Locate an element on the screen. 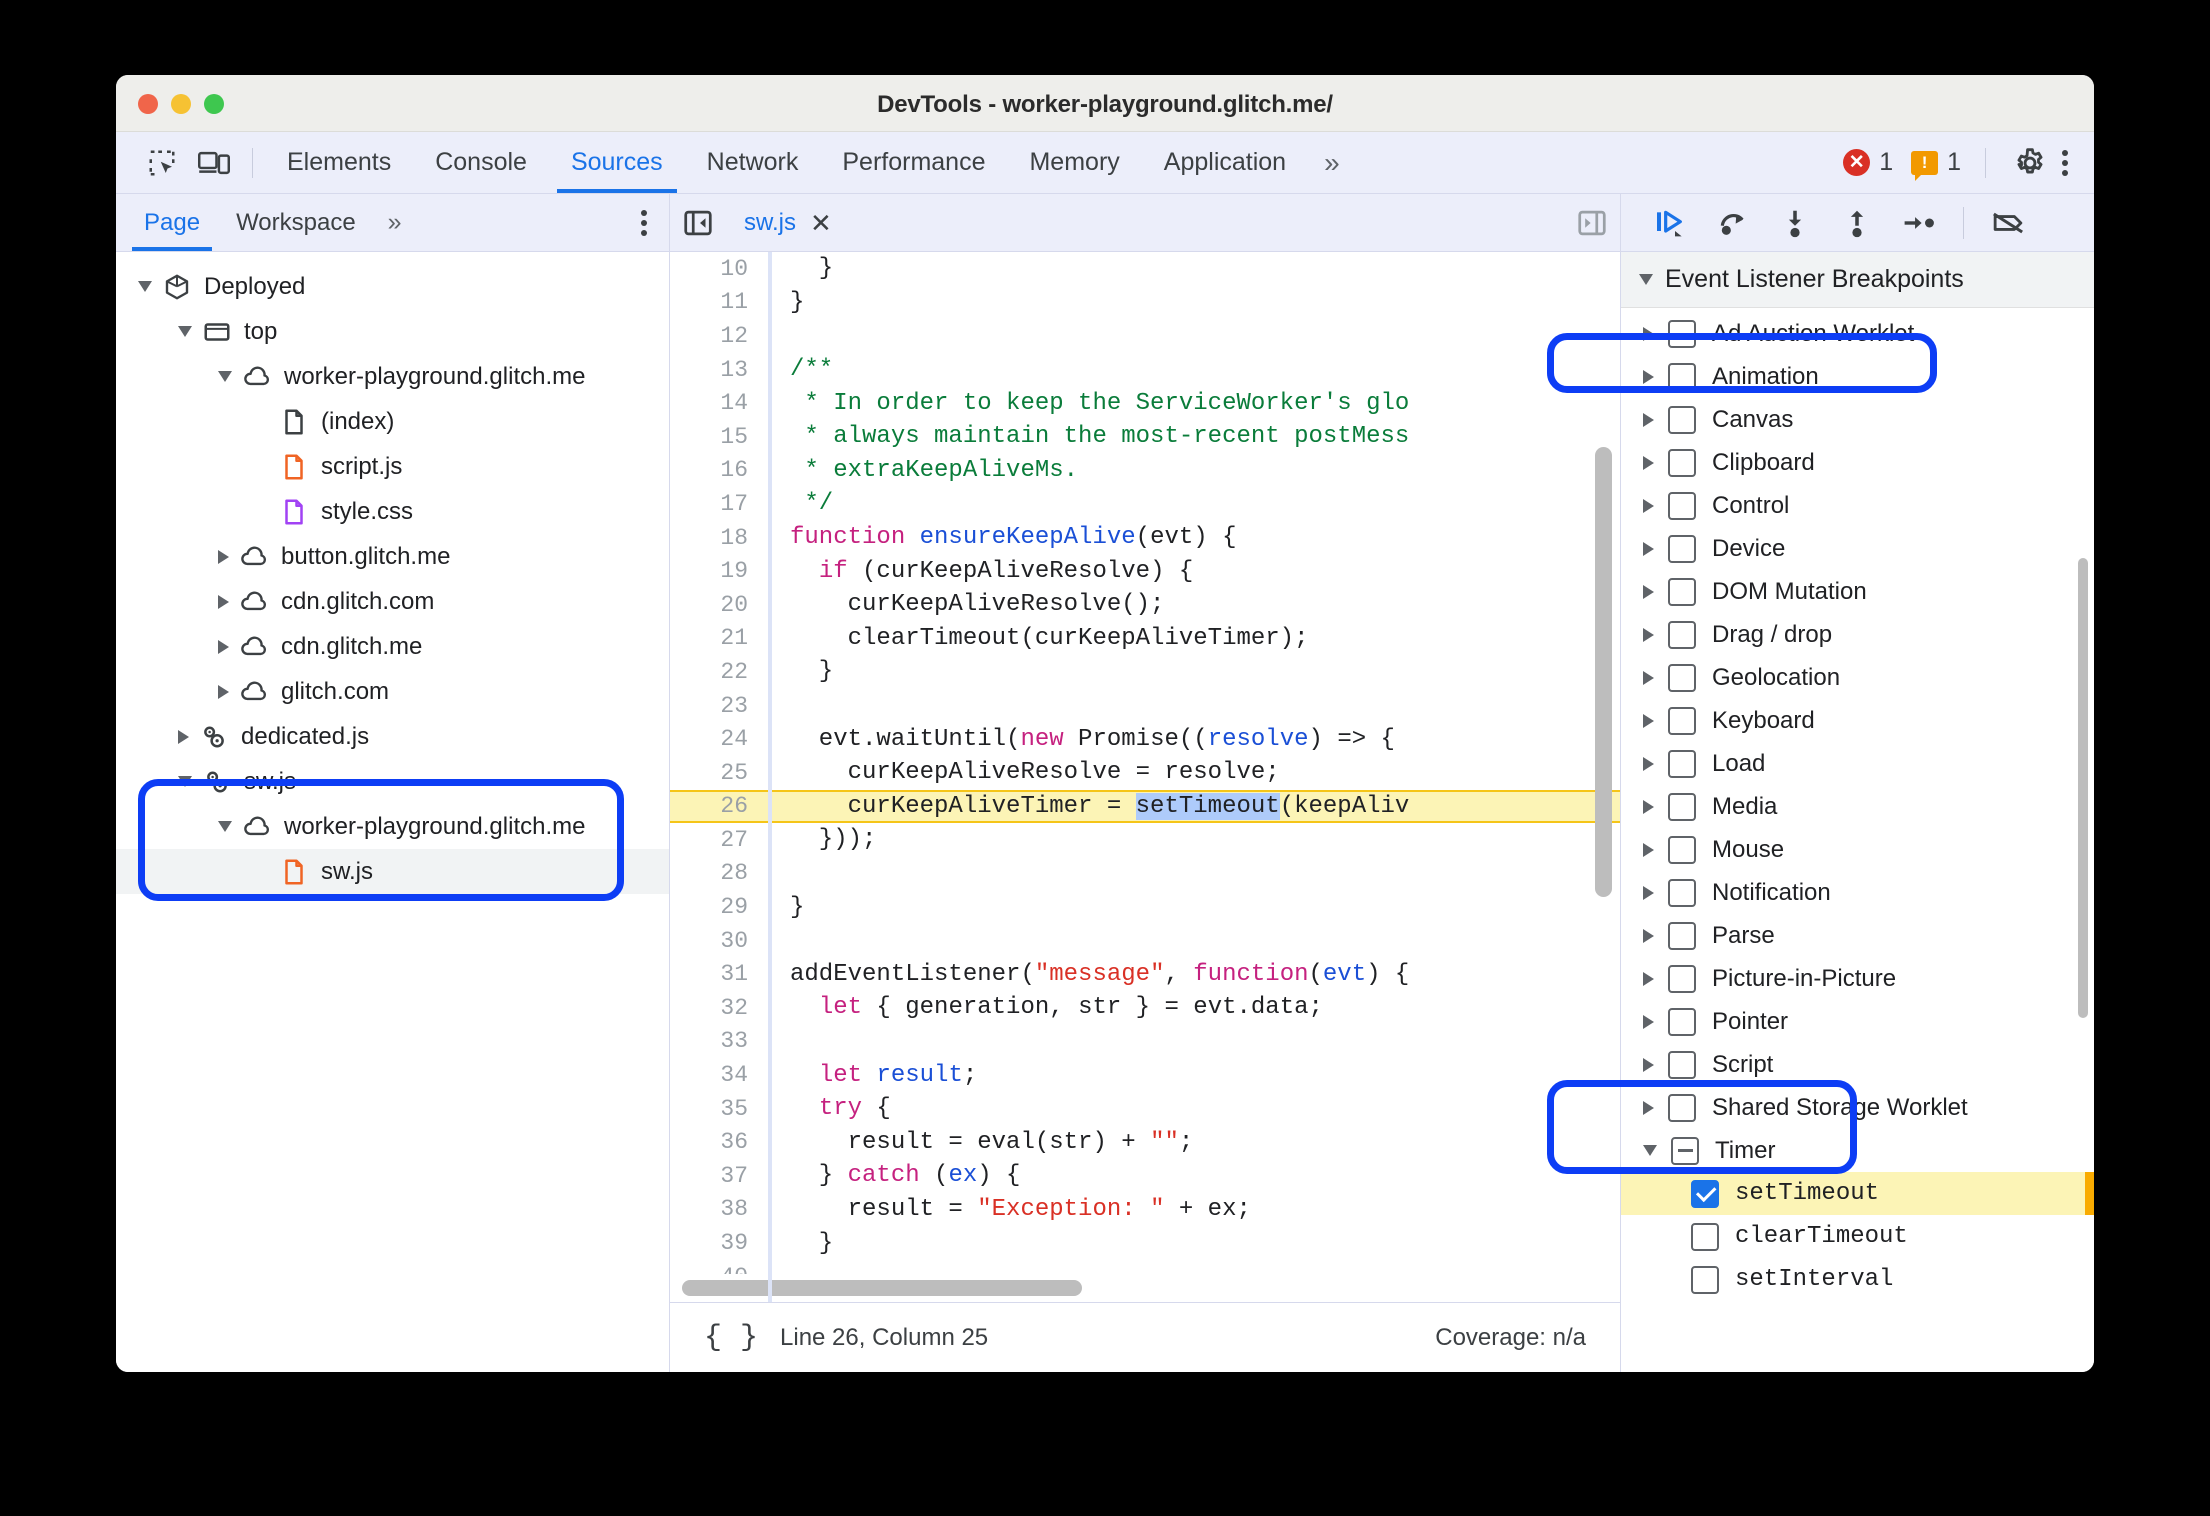  line-number: 40 is located at coordinates (719, 1269).